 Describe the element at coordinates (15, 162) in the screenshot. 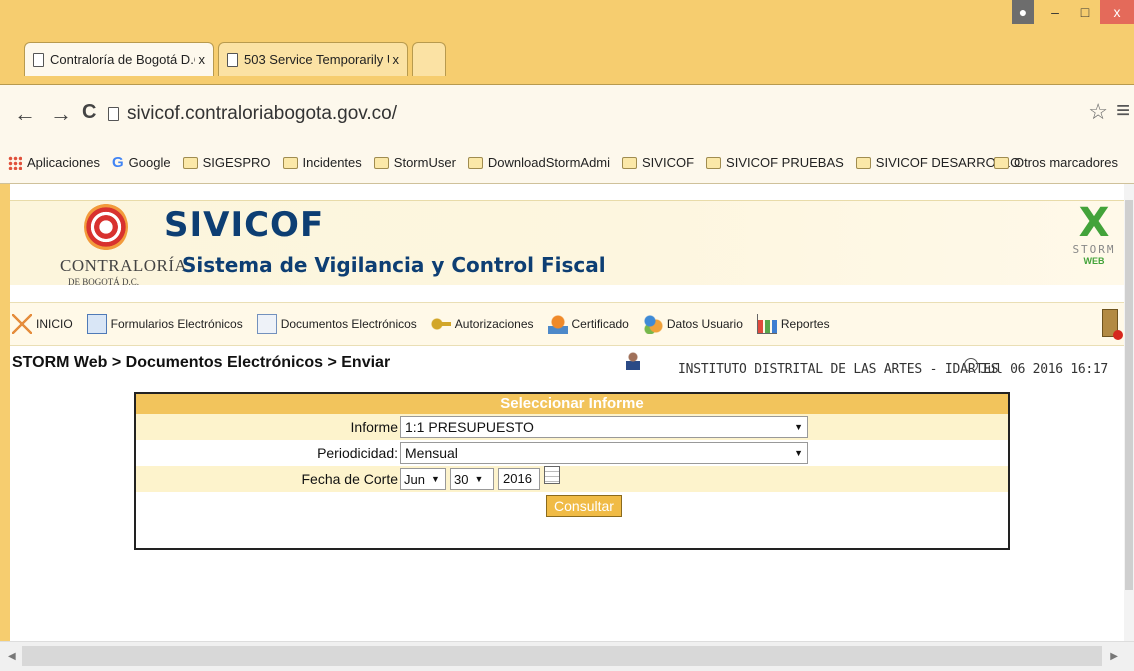

I see `apps-grid-icon` at that location.